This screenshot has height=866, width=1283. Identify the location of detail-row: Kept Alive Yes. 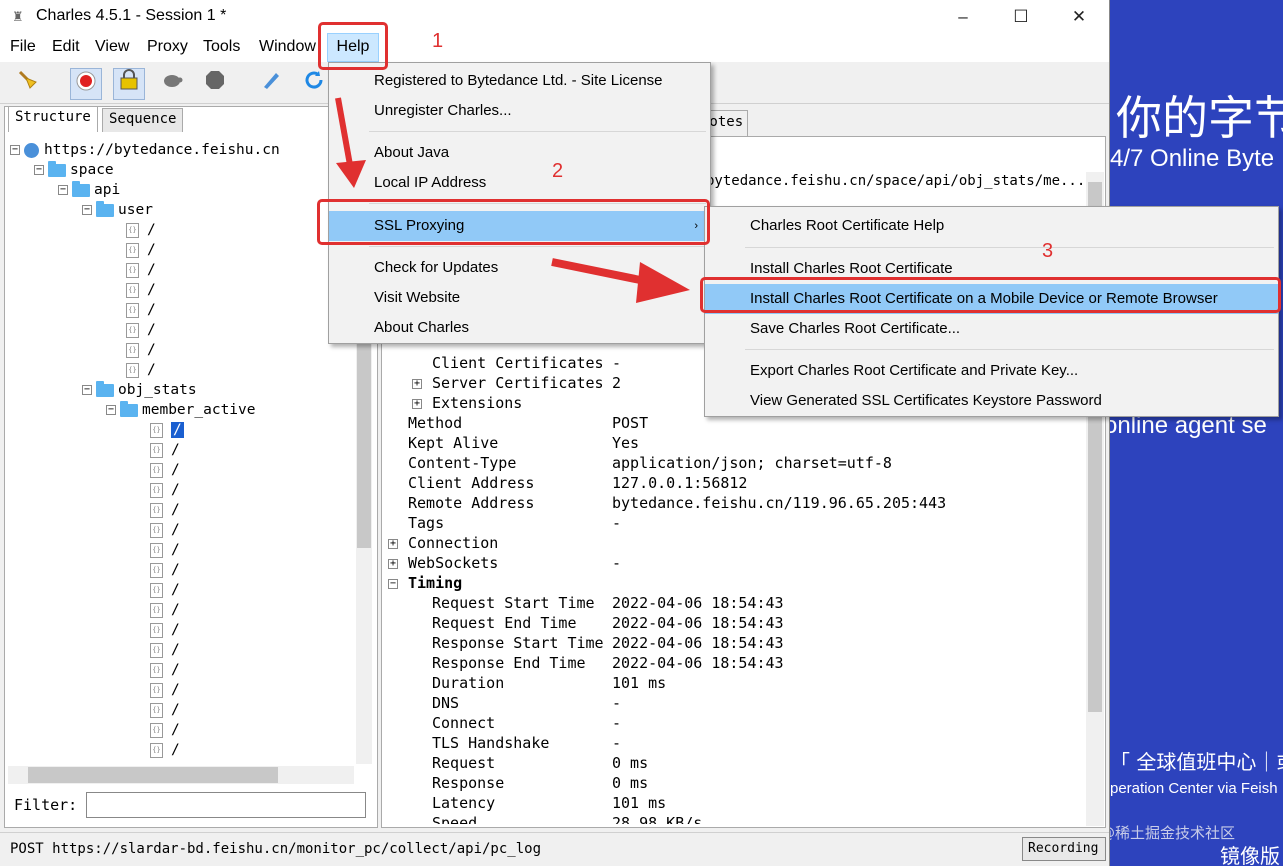
(736, 444).